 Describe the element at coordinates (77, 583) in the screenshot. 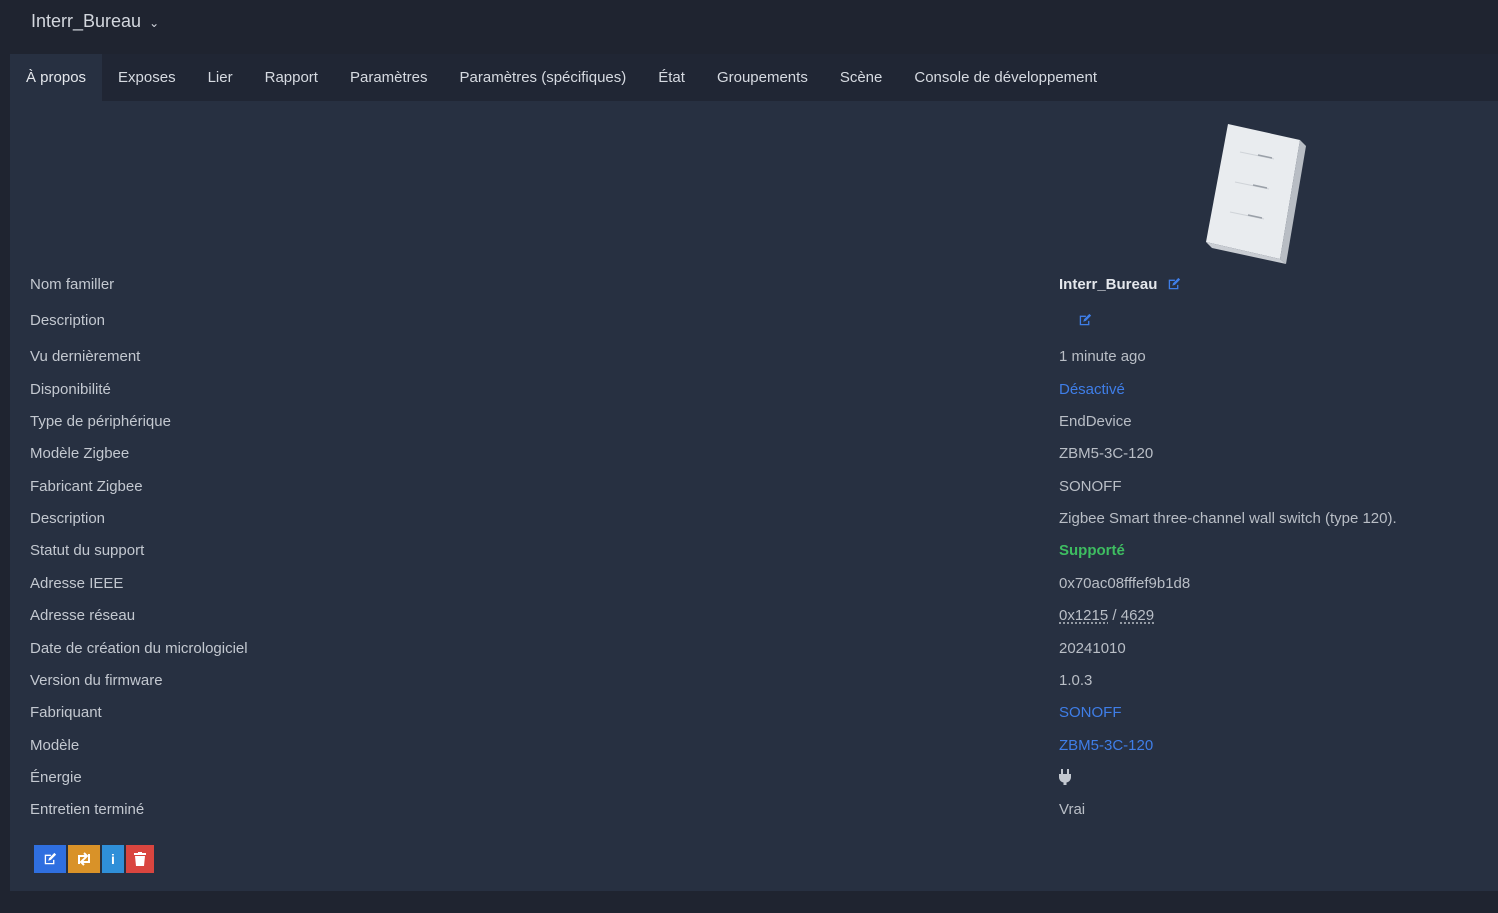

I see `ieee-address-label: Adresse IEEE` at that location.